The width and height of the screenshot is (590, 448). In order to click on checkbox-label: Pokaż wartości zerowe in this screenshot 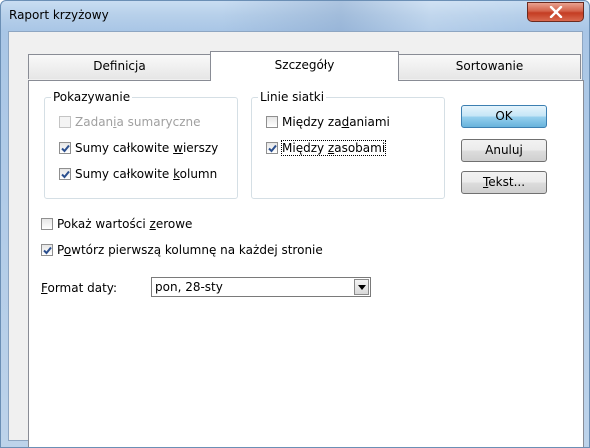, I will do `click(125, 224)`.